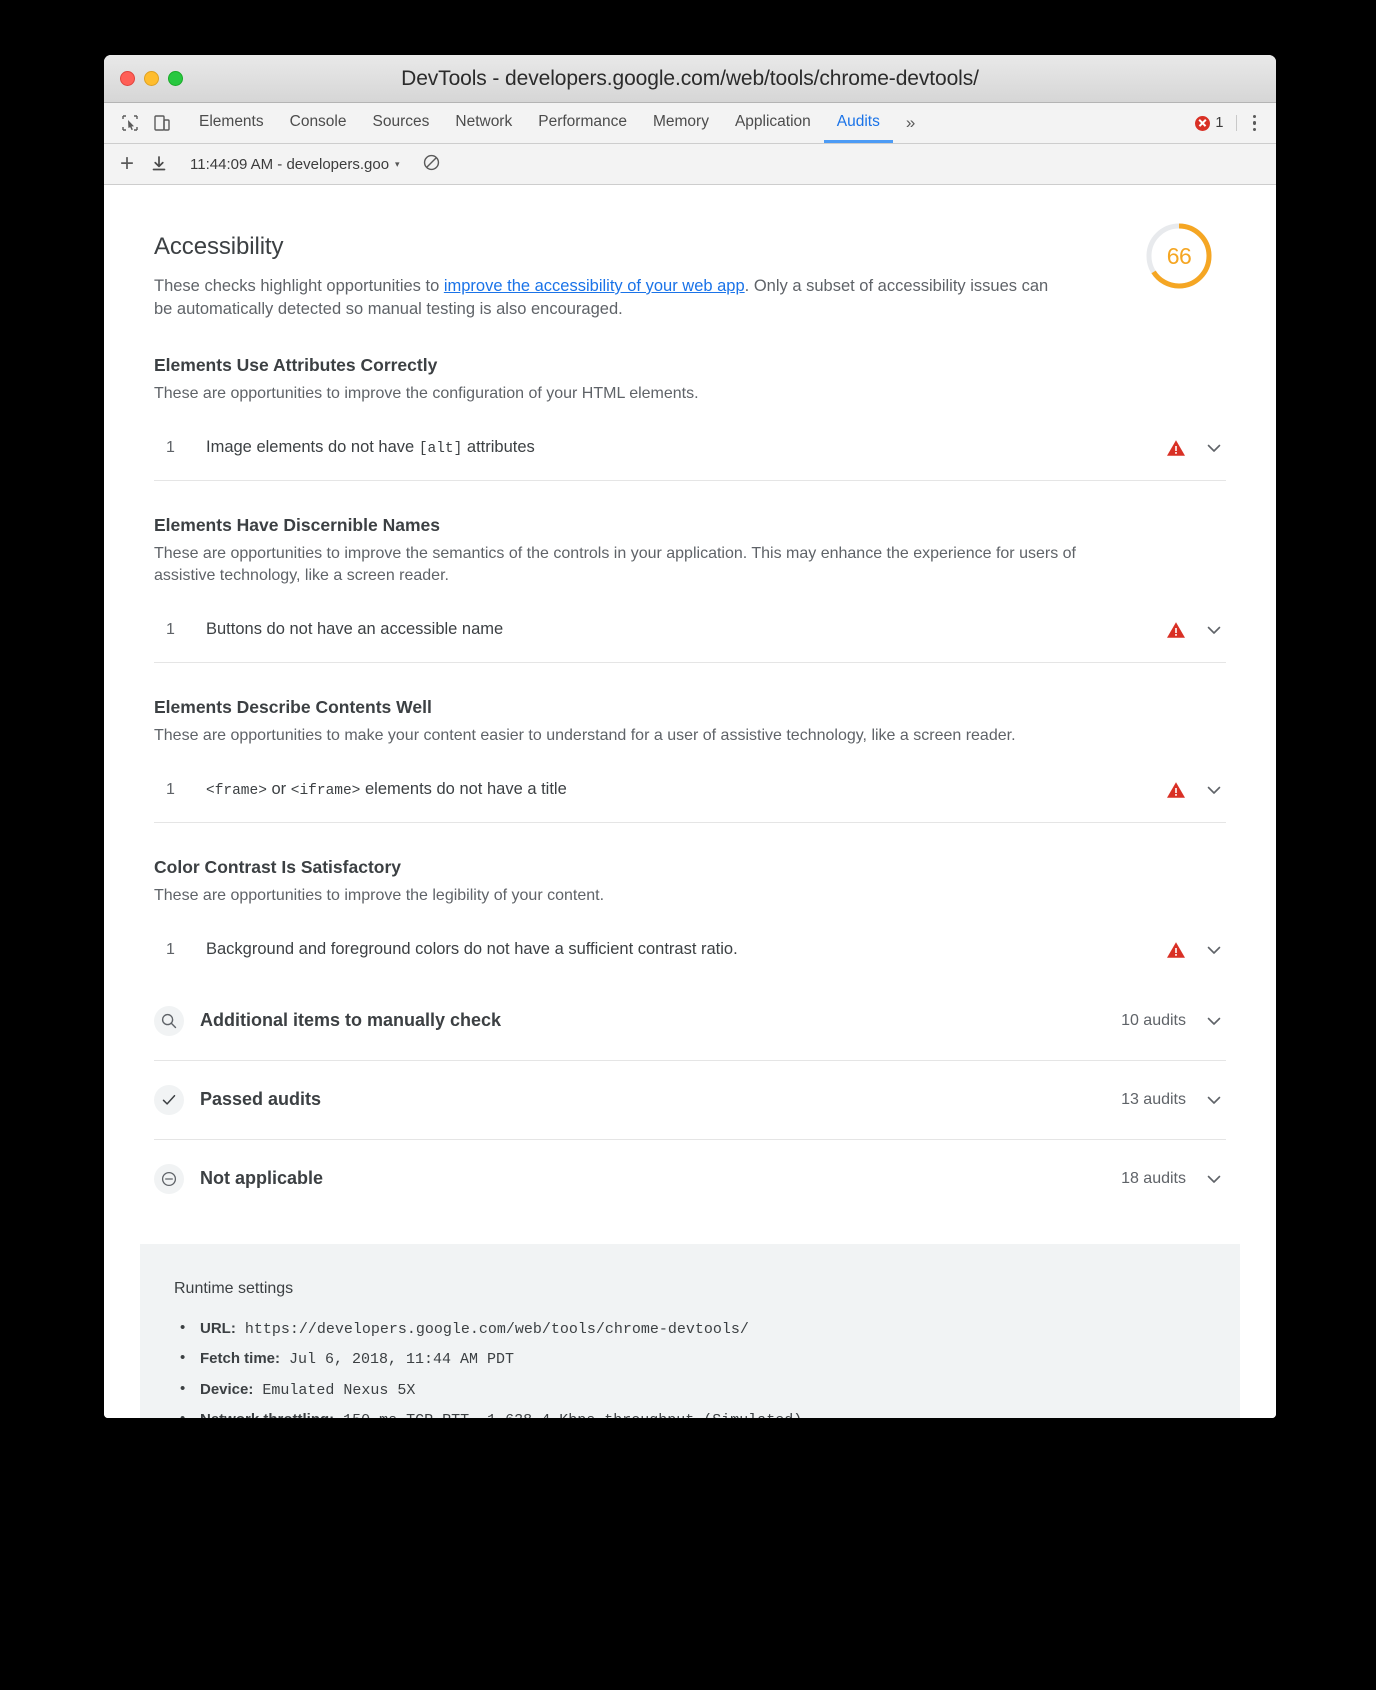  What do you see at coordinates (162, 123) in the screenshot?
I see `device-toolbar-icon` at bounding box center [162, 123].